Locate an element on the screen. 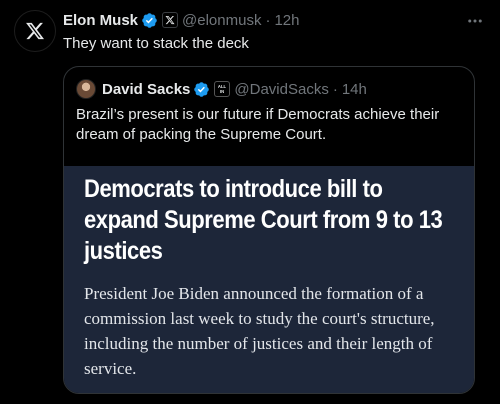 This screenshot has height=404, width=500. quote-timestamp: 14h is located at coordinates (354, 89).